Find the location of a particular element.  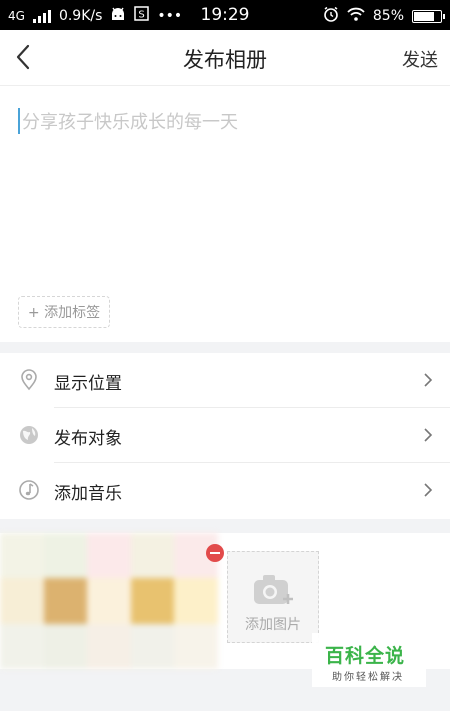

selected-photo-thumbnail is located at coordinates (109, 601).